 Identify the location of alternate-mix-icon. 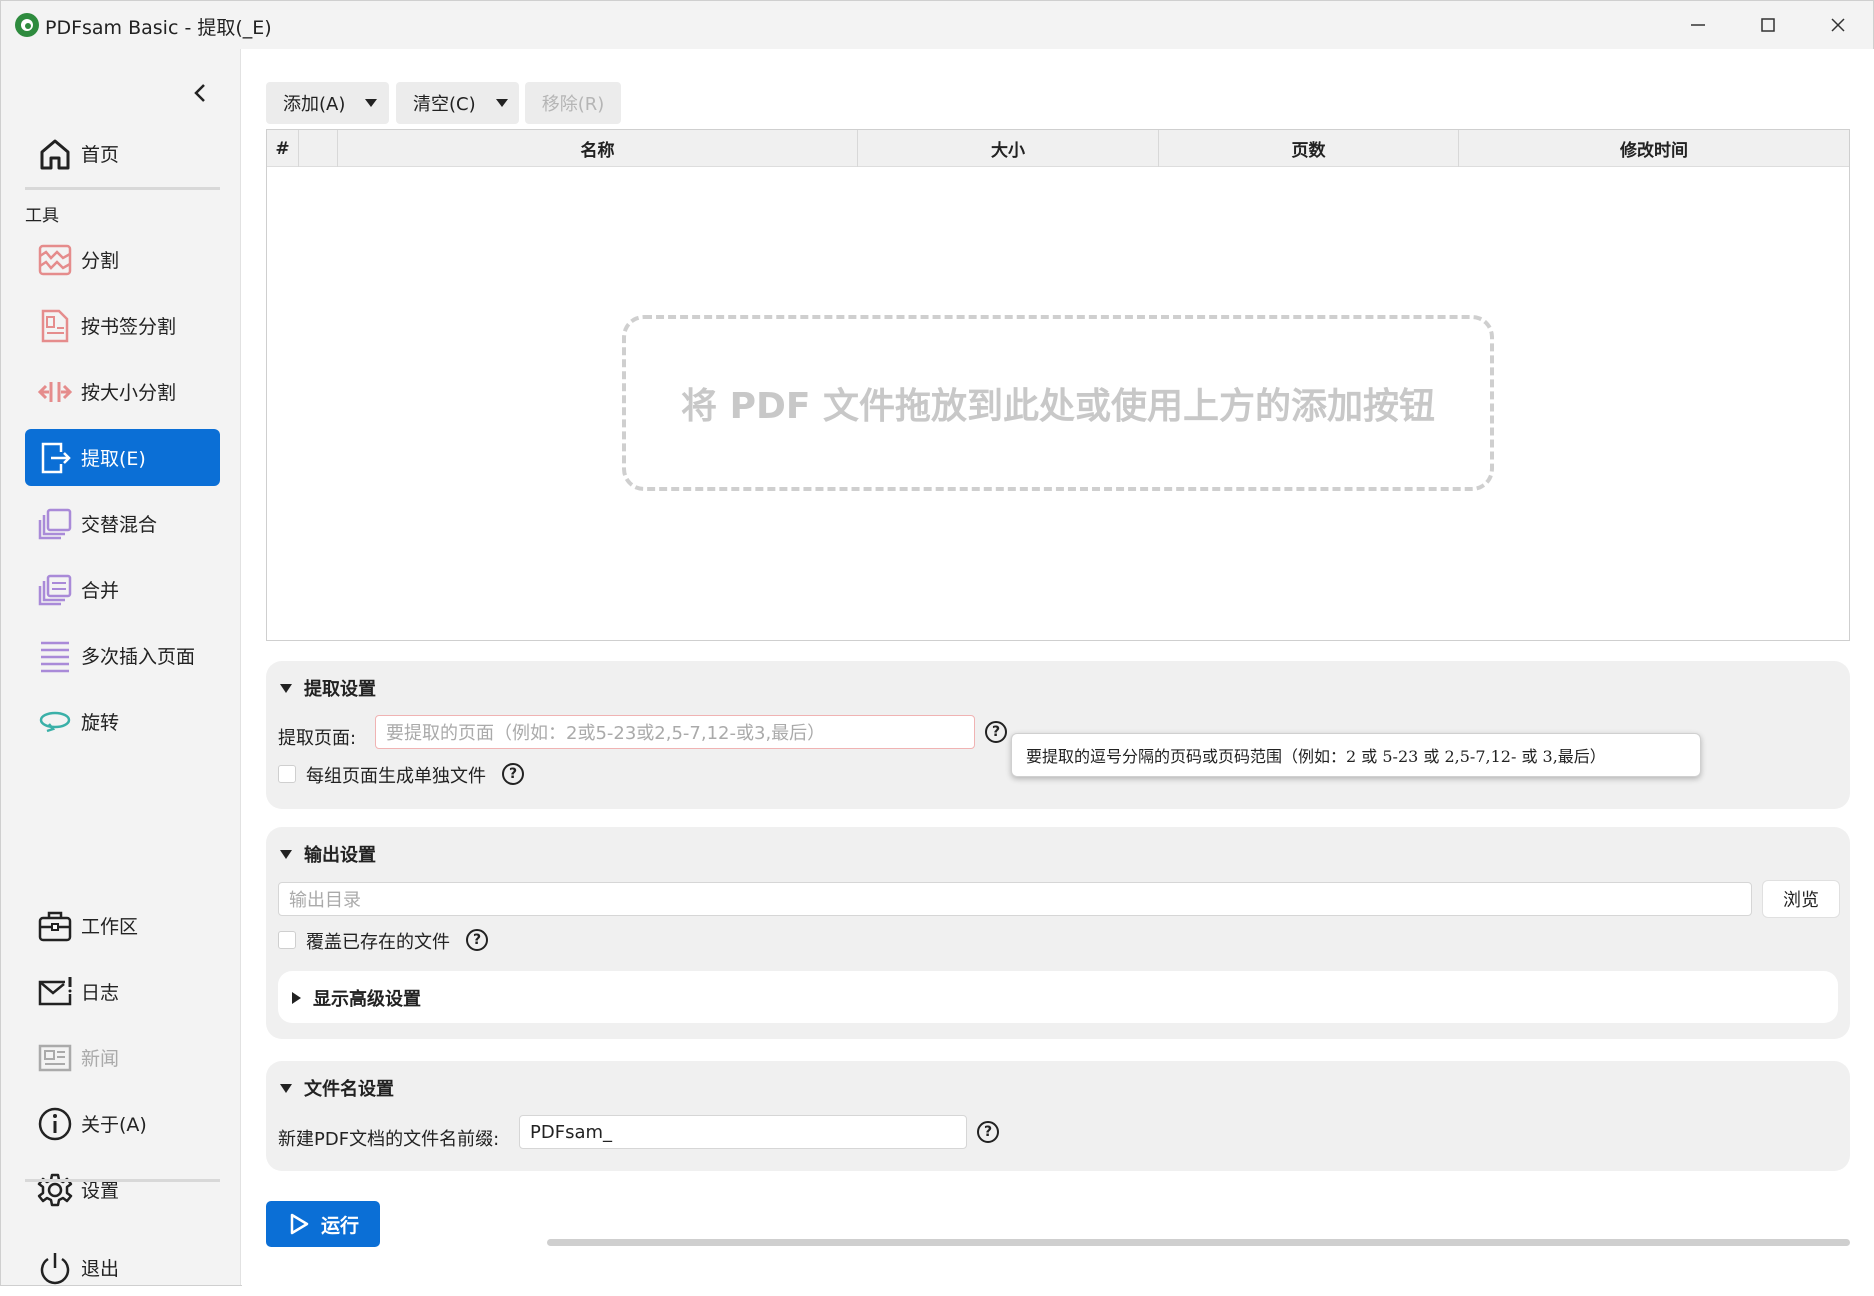
(55, 524).